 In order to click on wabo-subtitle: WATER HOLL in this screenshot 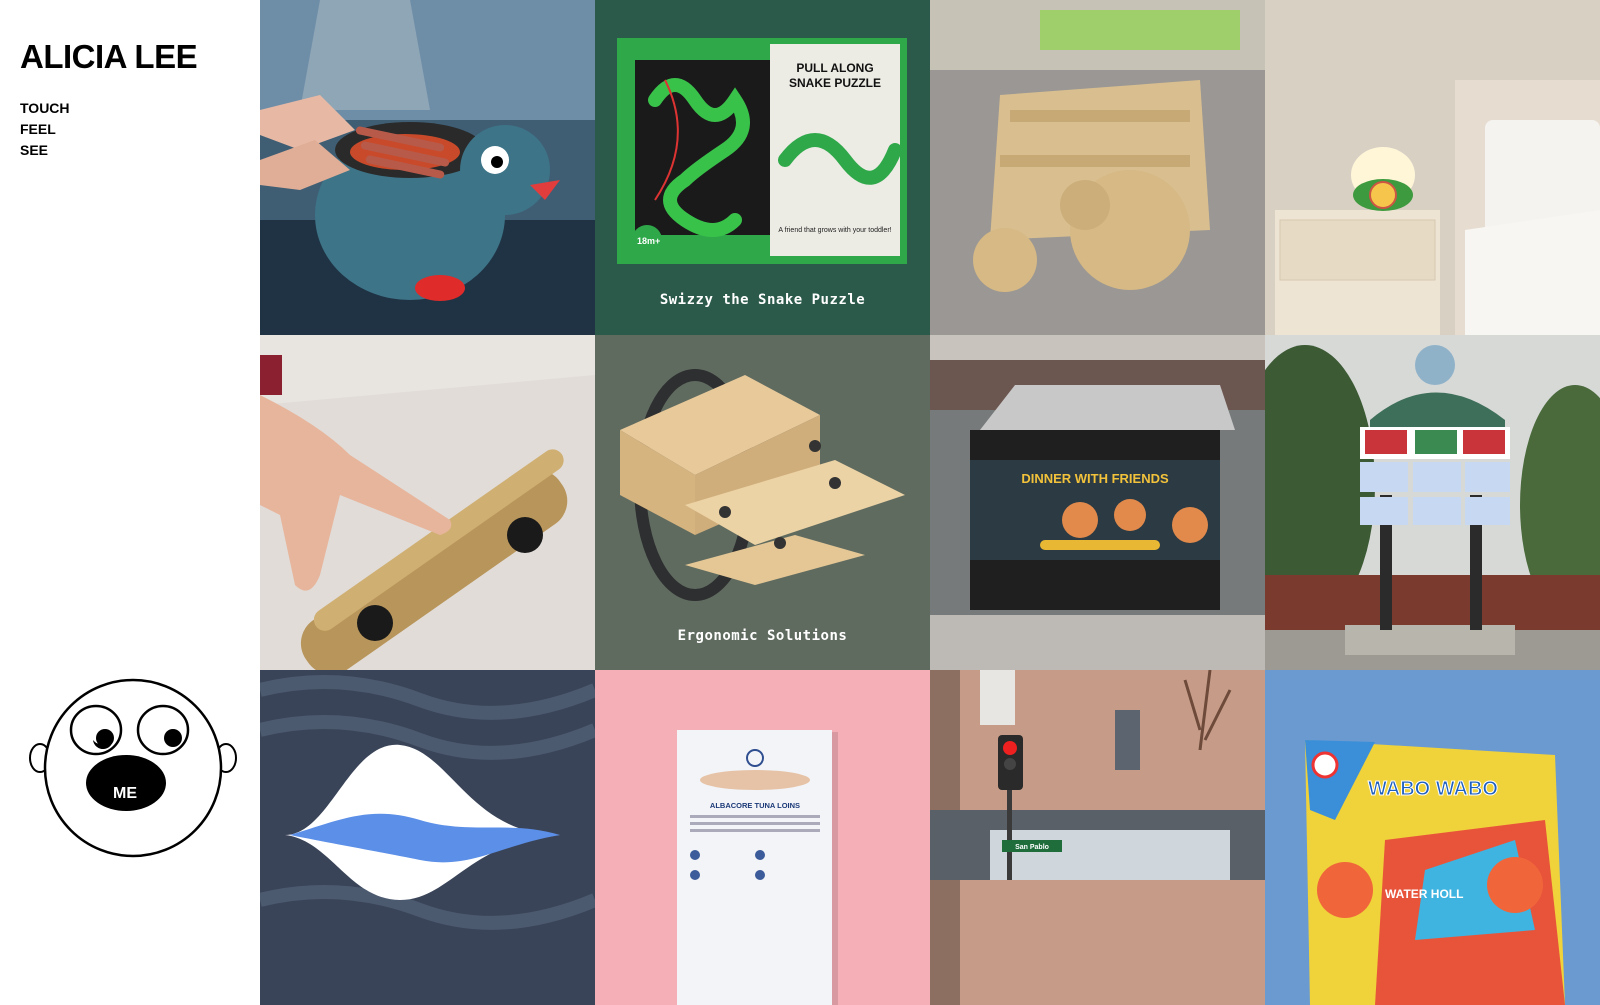, I will do `click(1424, 894)`.